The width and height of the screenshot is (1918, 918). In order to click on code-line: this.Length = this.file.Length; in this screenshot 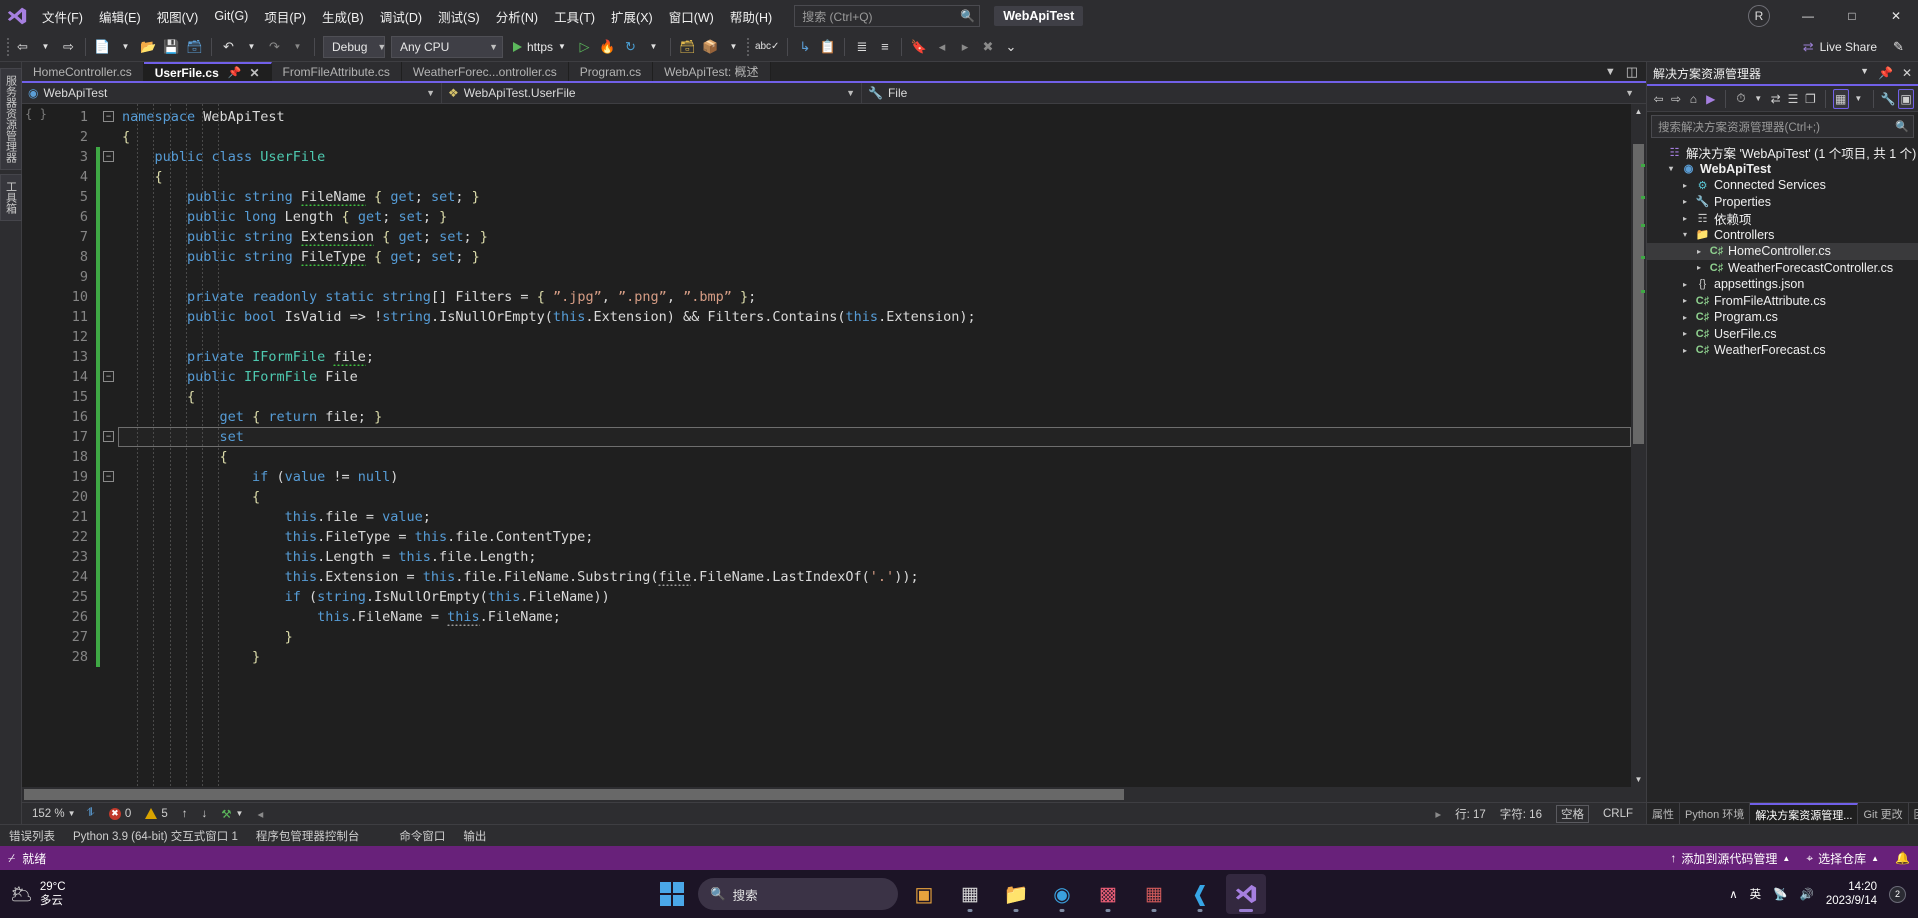, I will do `click(874, 557)`.